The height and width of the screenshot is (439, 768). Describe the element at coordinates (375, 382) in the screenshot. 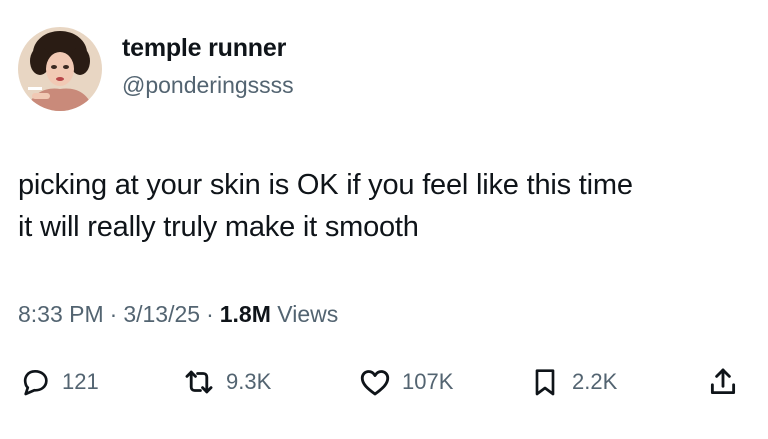

I see `heart-icon` at that location.